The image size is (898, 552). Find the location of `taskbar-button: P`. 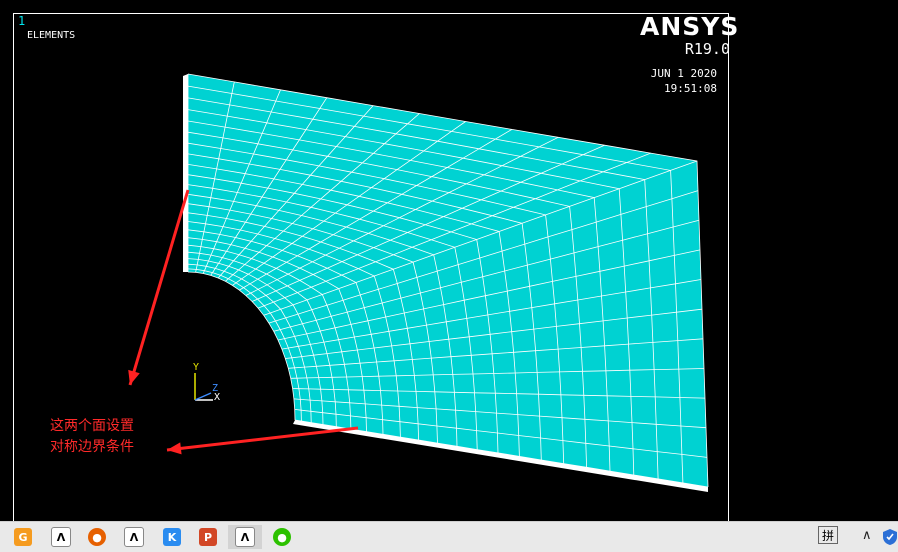

taskbar-button: P is located at coordinates (208, 537).